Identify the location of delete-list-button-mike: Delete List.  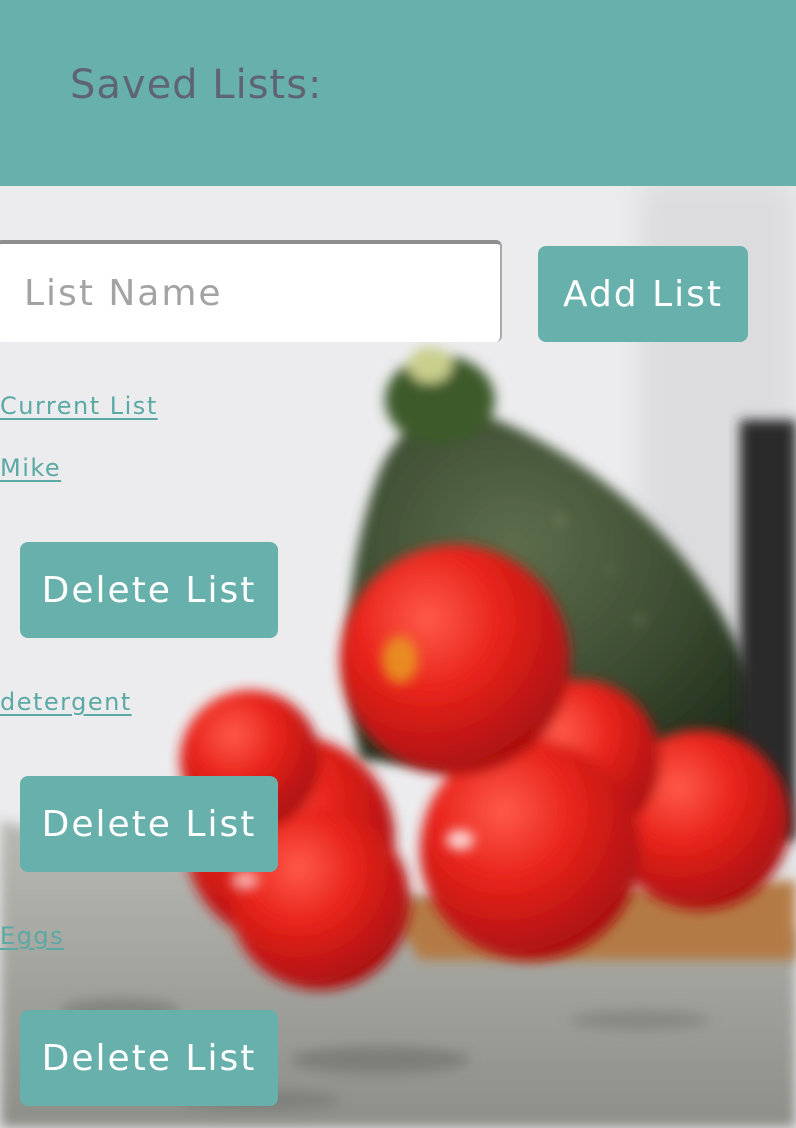
(149, 590).